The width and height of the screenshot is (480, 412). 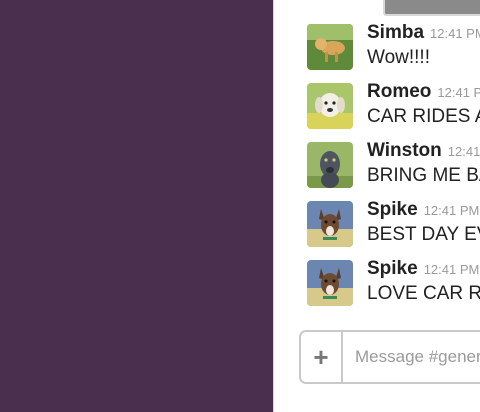 I want to click on sender-name: Winston12:41 PM, so click(x=423, y=151).